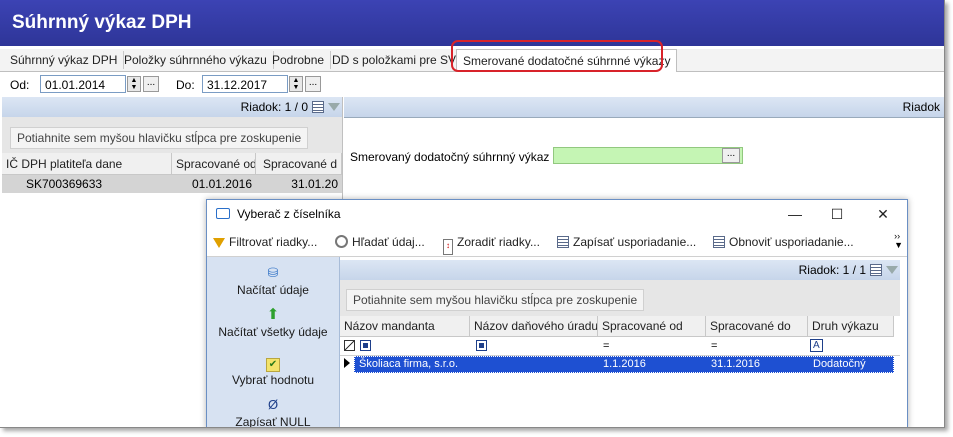 The height and width of the screenshot is (437, 953). I want to click on load-all-icon: ⬆, so click(273, 314).